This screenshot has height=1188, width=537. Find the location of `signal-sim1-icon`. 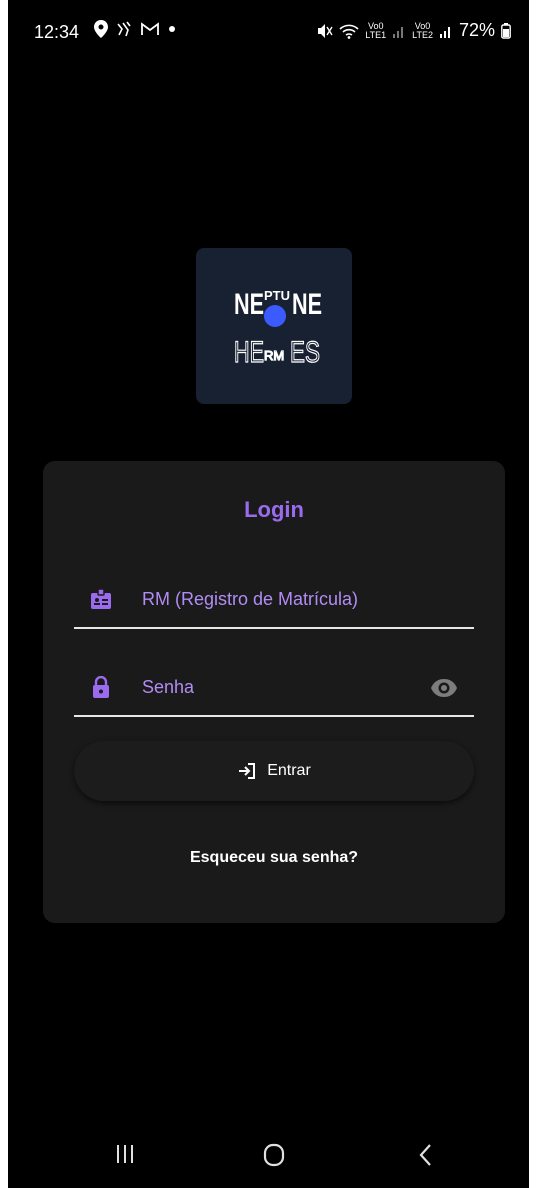

signal-sim1-icon is located at coordinates (398, 32).